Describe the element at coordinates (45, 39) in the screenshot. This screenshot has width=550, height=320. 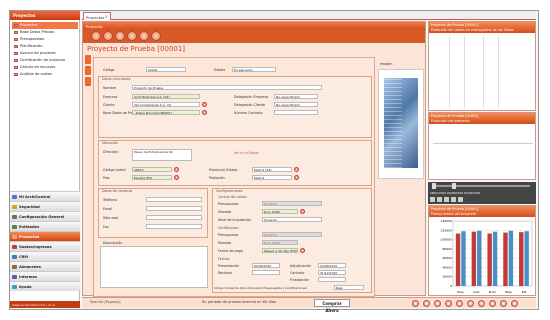
I see `tree-item-presupuestos: Presupuestos` at that location.